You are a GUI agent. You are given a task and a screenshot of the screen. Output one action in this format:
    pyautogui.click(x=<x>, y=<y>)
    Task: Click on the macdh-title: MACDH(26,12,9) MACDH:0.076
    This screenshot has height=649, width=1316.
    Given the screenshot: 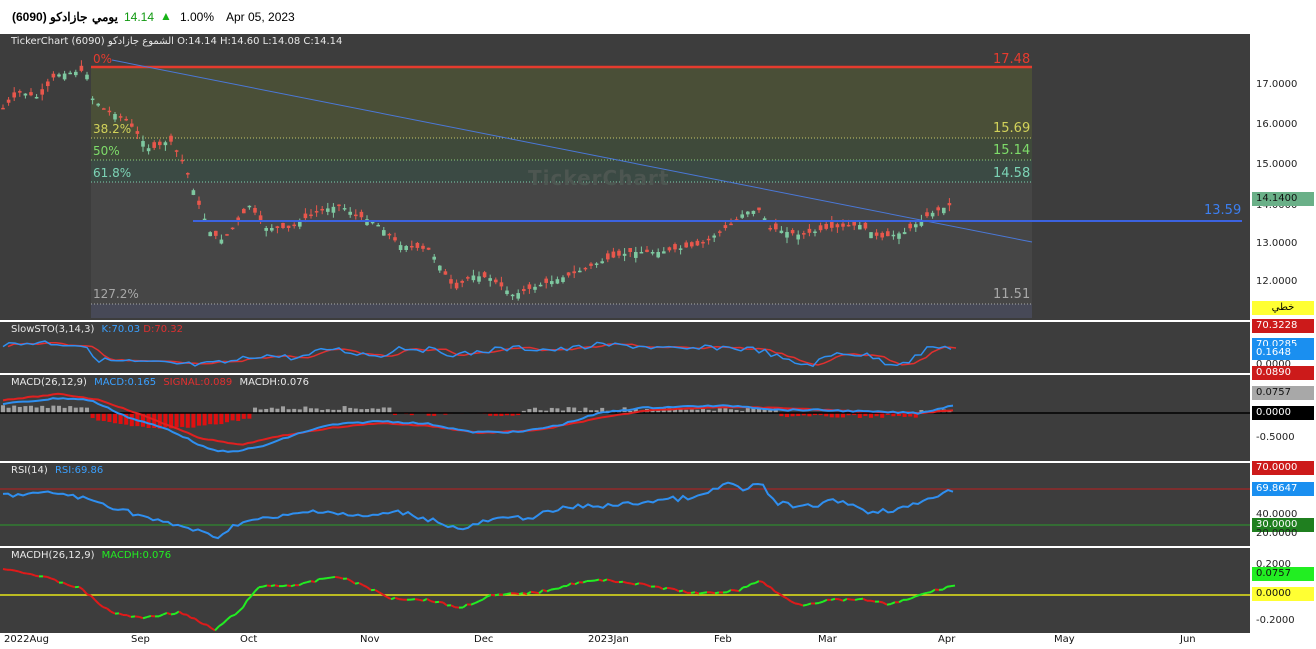 What is the action you would take?
    pyautogui.click(x=93, y=555)
    